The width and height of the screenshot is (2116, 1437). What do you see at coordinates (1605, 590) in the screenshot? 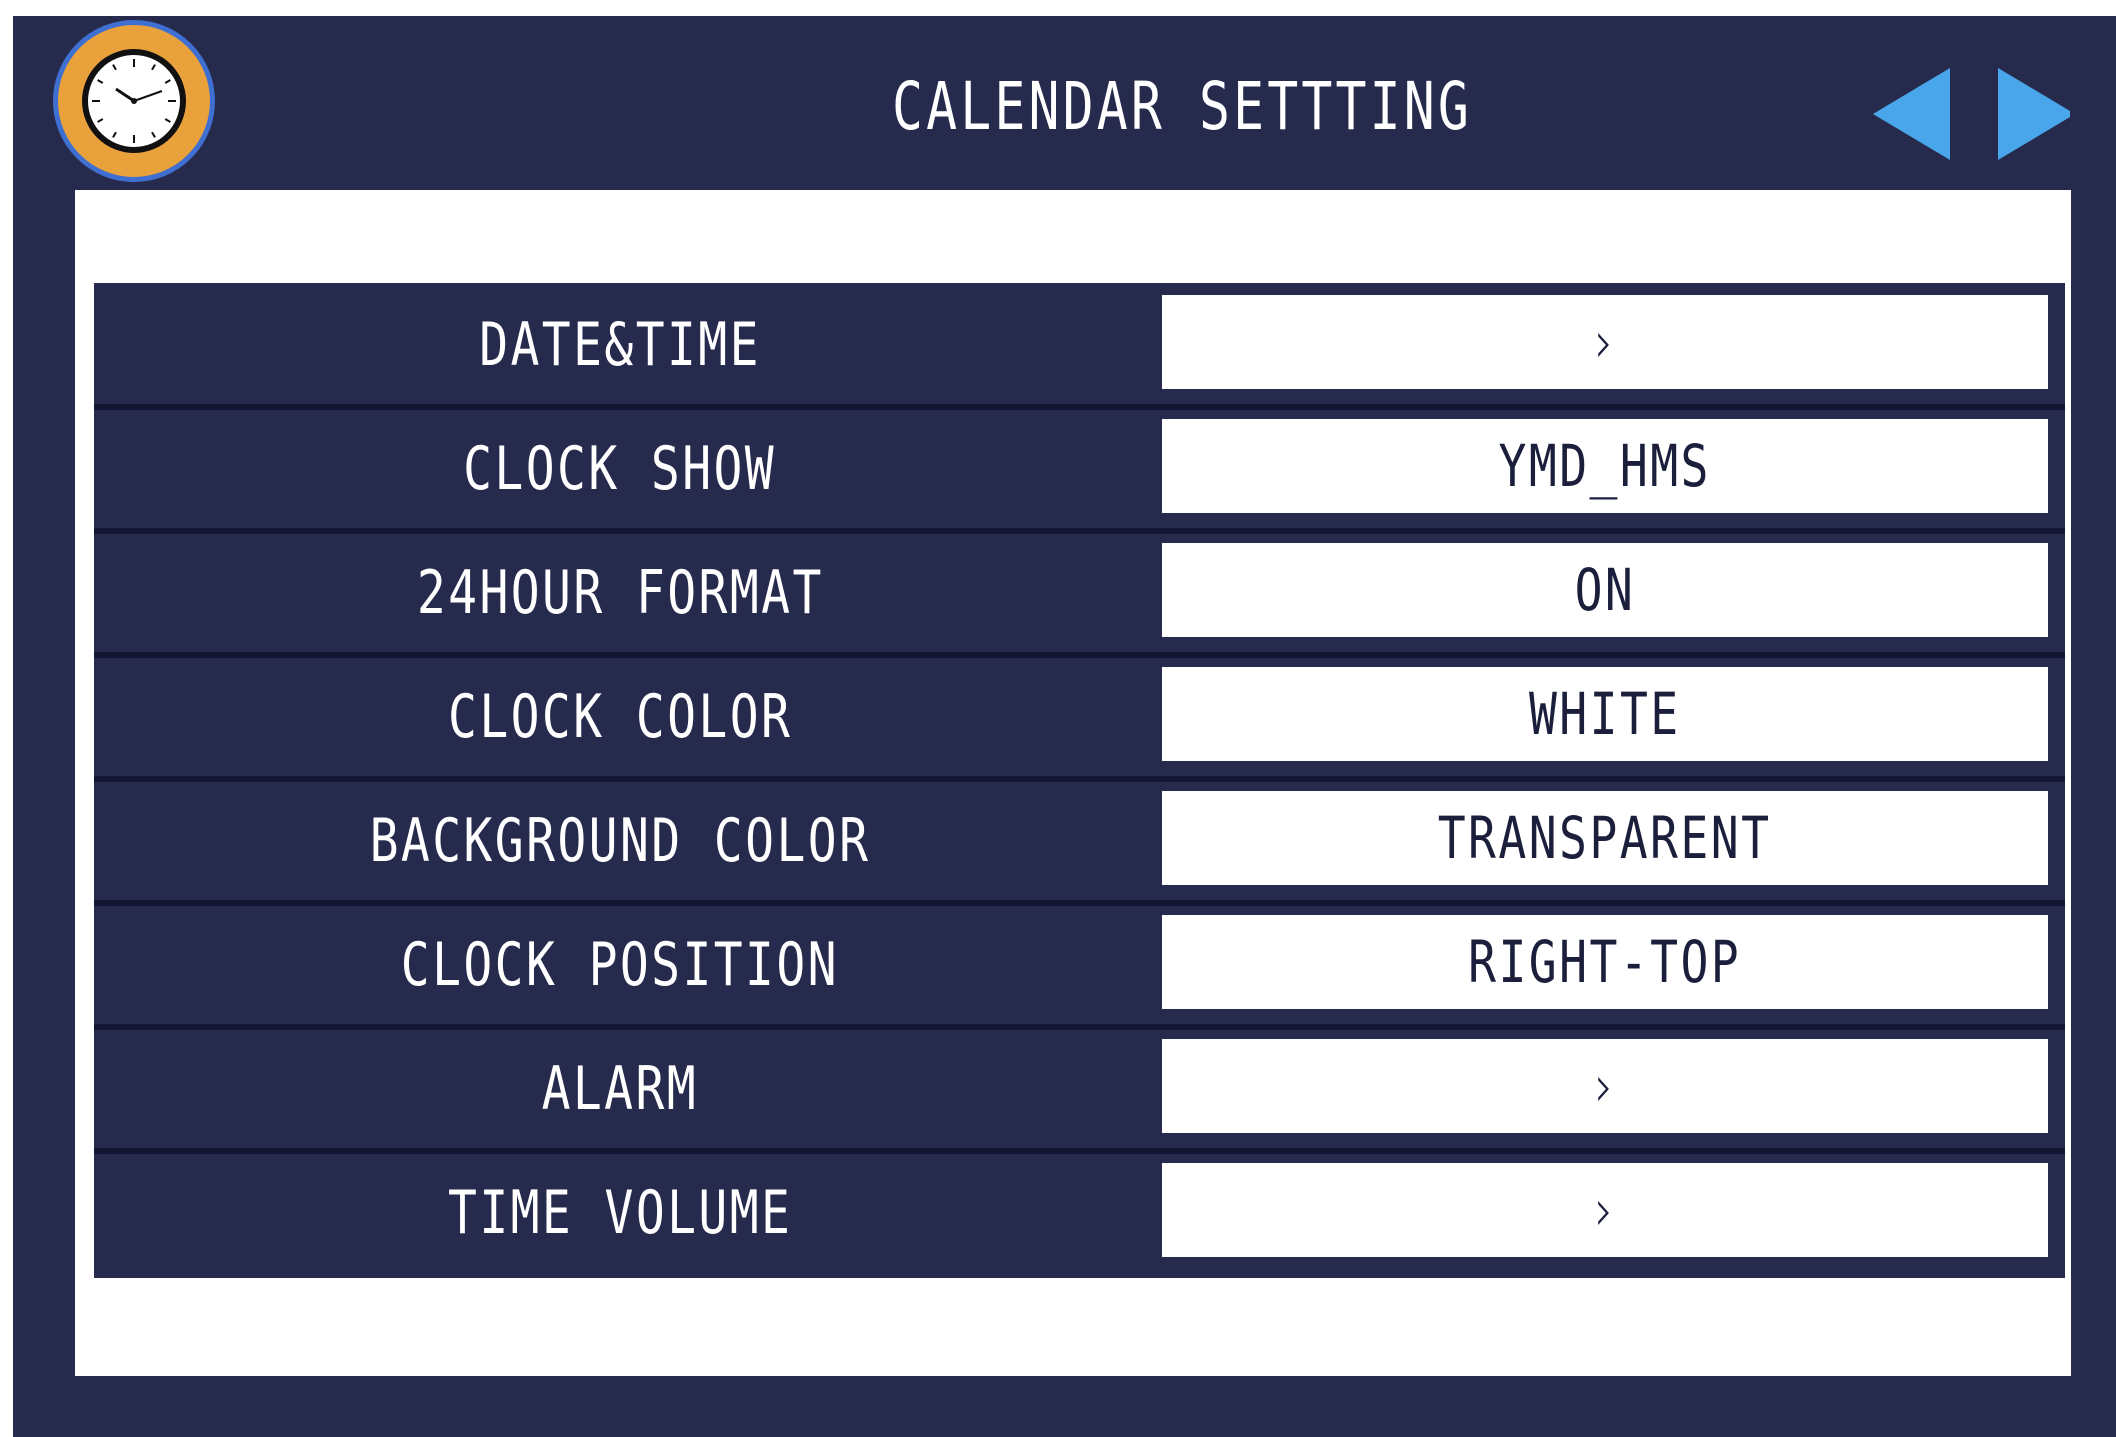
I see `setting-value-24hour-format: ON` at bounding box center [1605, 590].